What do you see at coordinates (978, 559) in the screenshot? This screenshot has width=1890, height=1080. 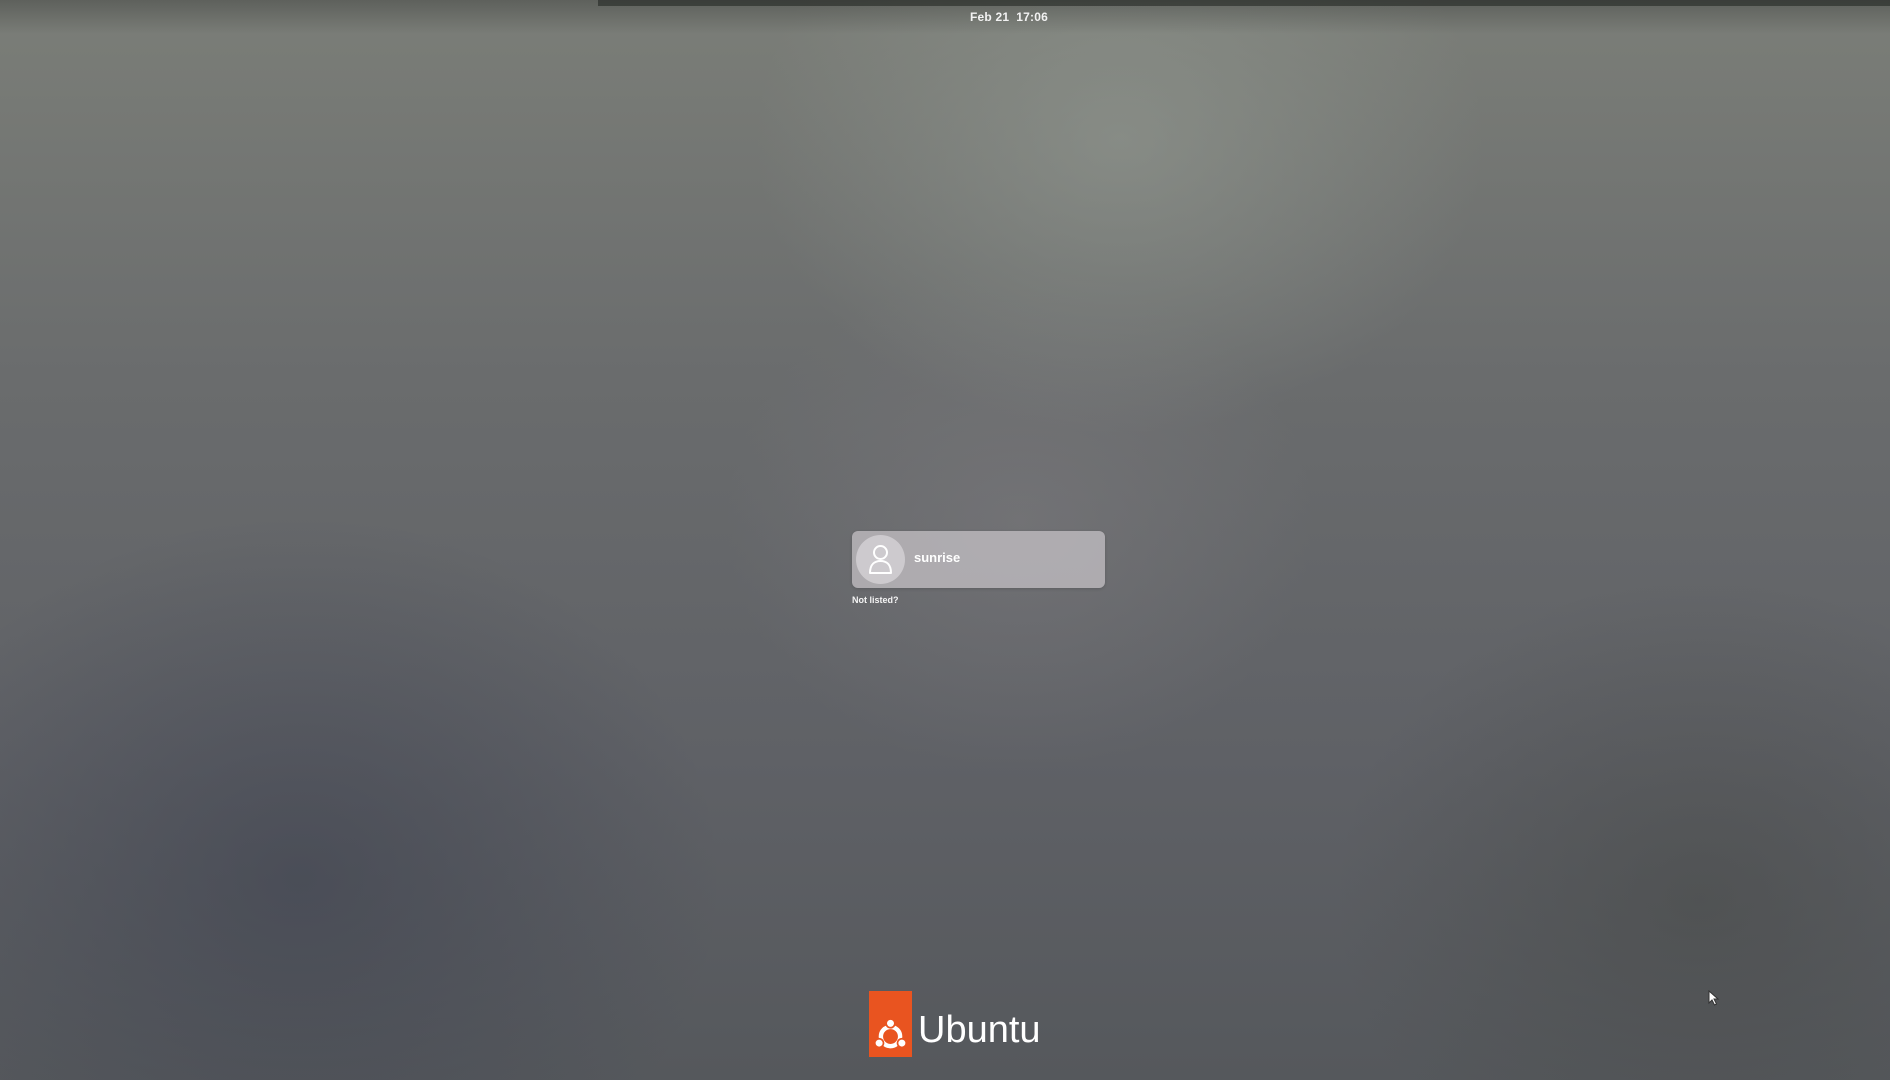 I see `user-list-item: sunrise` at bounding box center [978, 559].